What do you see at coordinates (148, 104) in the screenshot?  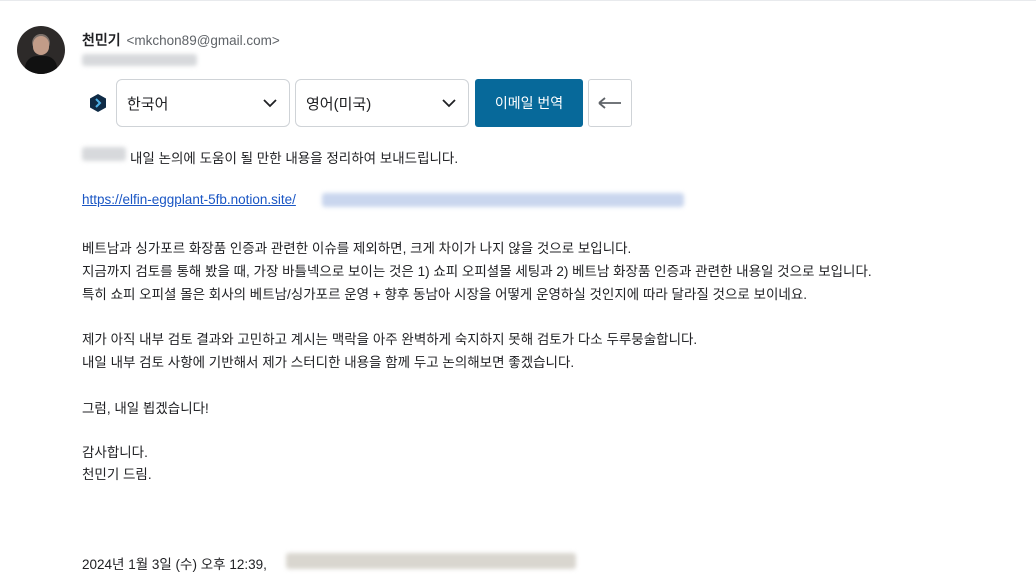 I see `source-language-label: 한국어` at bounding box center [148, 104].